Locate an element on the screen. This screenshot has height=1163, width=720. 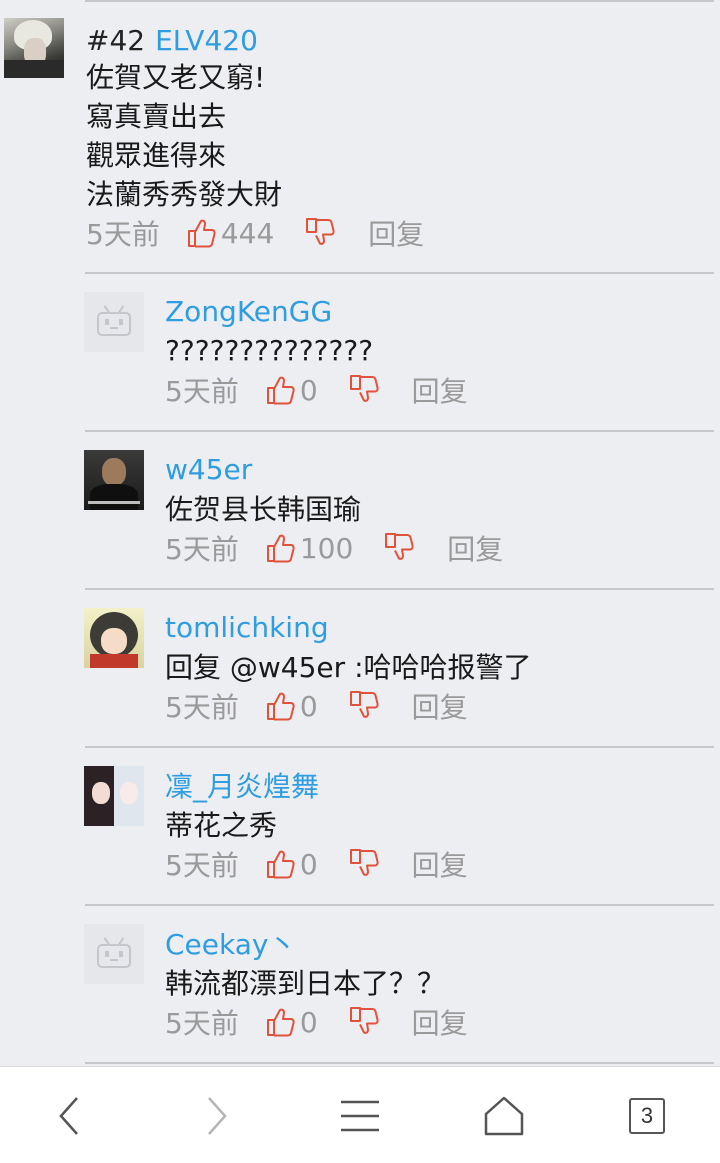
reply-item: Ceekay丶 韩流都漂到日本了？？ 5天前 0 回复 is located at coordinates (360, 985).